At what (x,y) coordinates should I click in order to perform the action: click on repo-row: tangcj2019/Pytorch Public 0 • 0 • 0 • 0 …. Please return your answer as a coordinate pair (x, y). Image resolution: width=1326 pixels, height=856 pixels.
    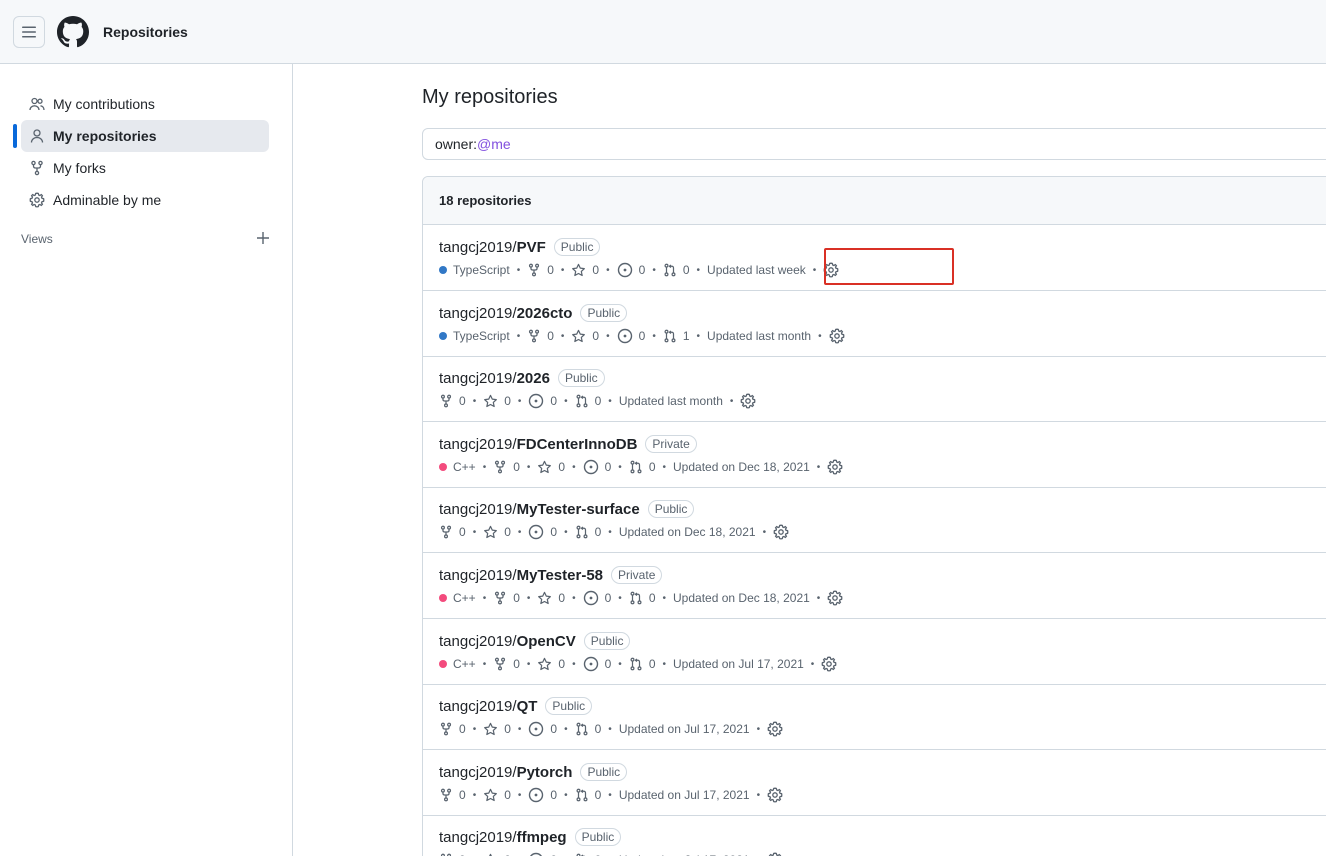
    Looking at the image, I should click on (874, 783).